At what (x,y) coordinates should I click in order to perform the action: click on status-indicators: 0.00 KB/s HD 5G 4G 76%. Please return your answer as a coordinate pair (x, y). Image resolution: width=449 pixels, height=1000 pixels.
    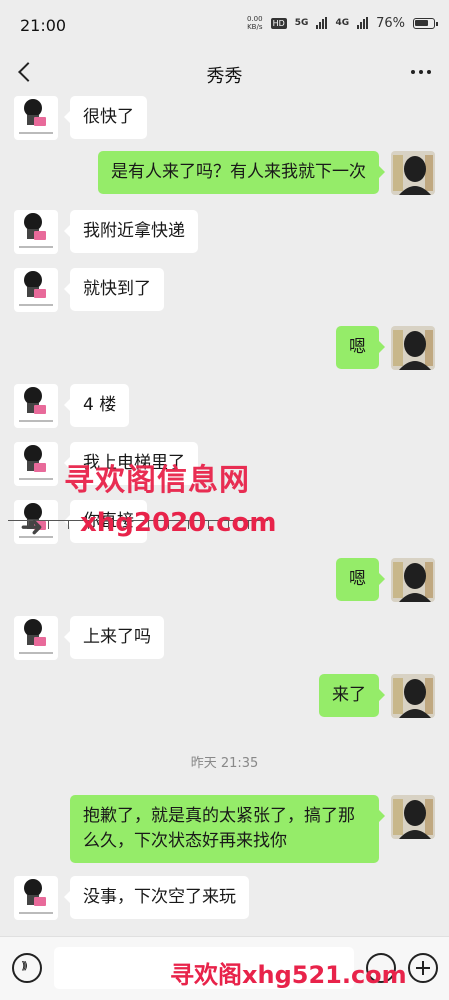
    Looking at the image, I should click on (342, 23).